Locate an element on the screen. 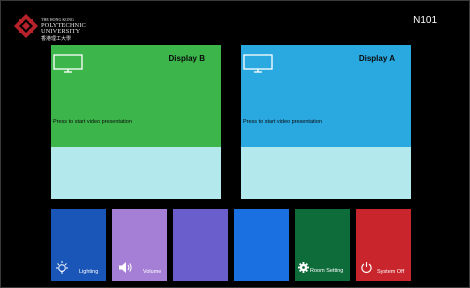 The height and width of the screenshot is (288, 470). polyu-emblem-icon is located at coordinates (26, 26).